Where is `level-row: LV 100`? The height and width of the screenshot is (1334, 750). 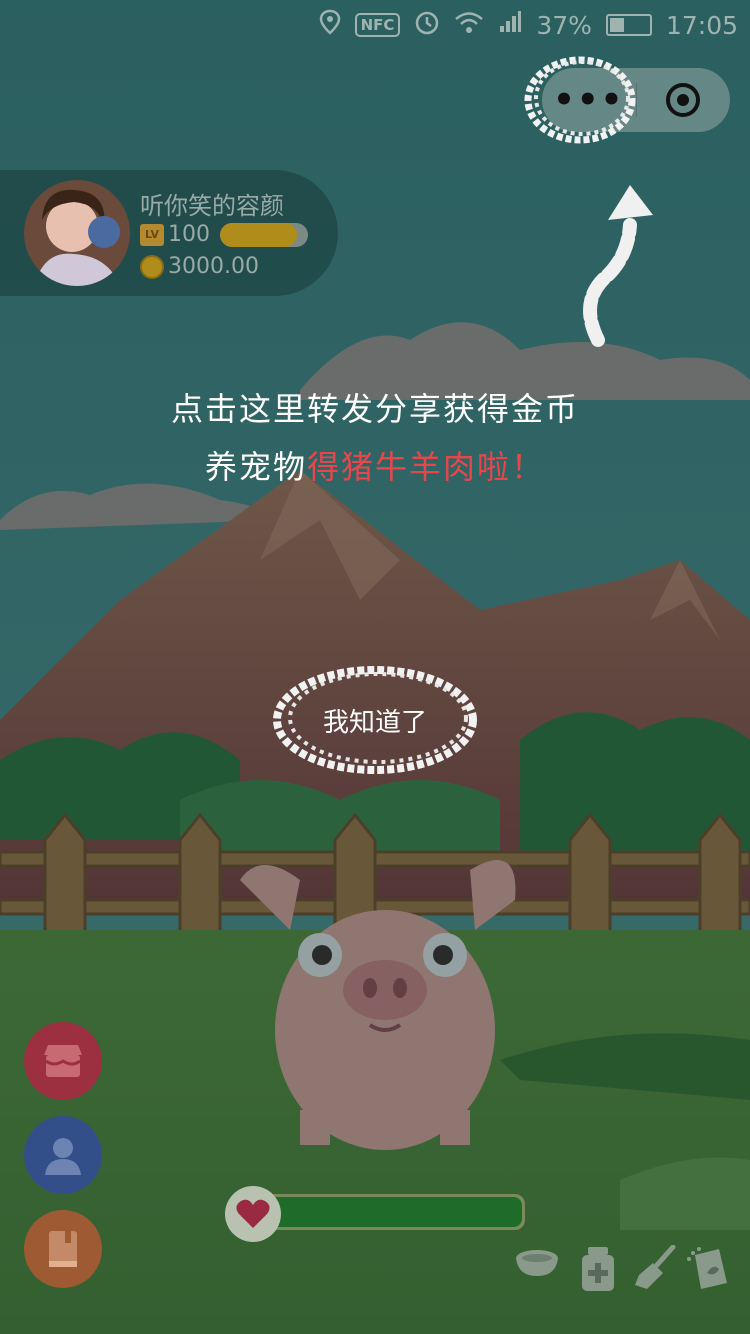
level-row: LV 100 is located at coordinates (224, 234).